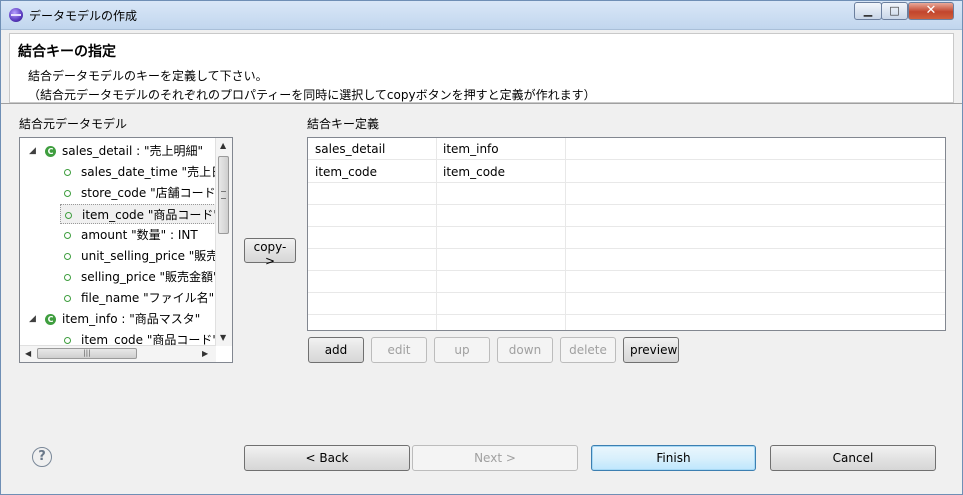  I want to click on banner-separator, so click(481, 103).